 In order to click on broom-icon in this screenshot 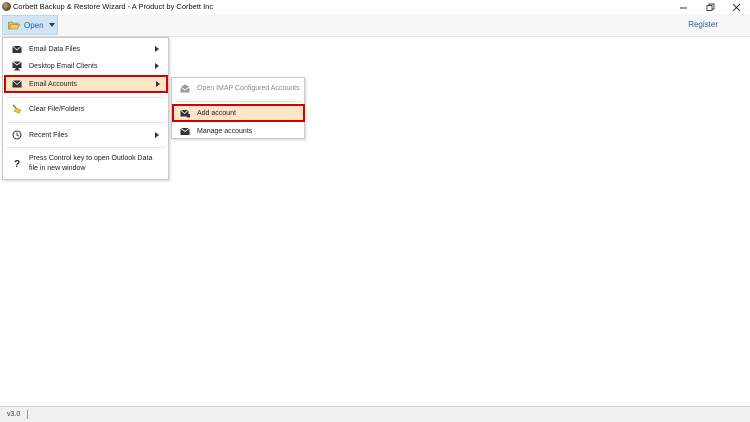, I will do `click(17, 109)`.